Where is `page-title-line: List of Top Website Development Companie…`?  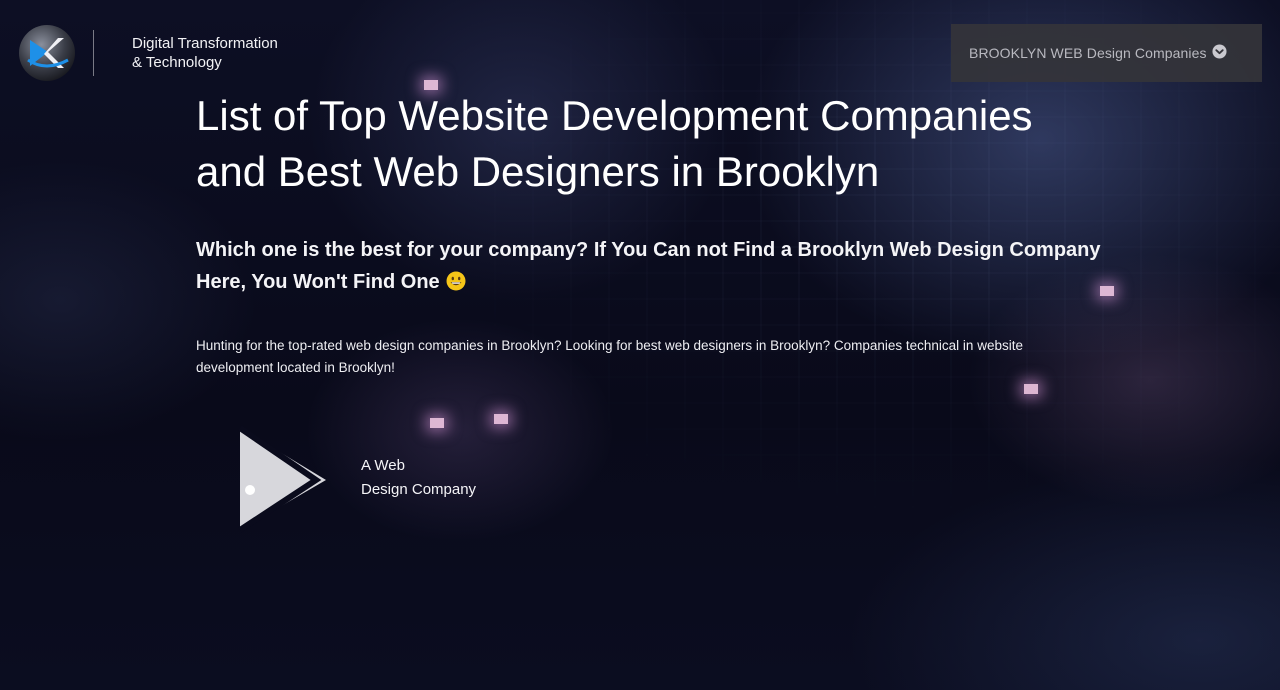
page-title-line: List of Top Website Development Companie… is located at coordinates (614, 115).